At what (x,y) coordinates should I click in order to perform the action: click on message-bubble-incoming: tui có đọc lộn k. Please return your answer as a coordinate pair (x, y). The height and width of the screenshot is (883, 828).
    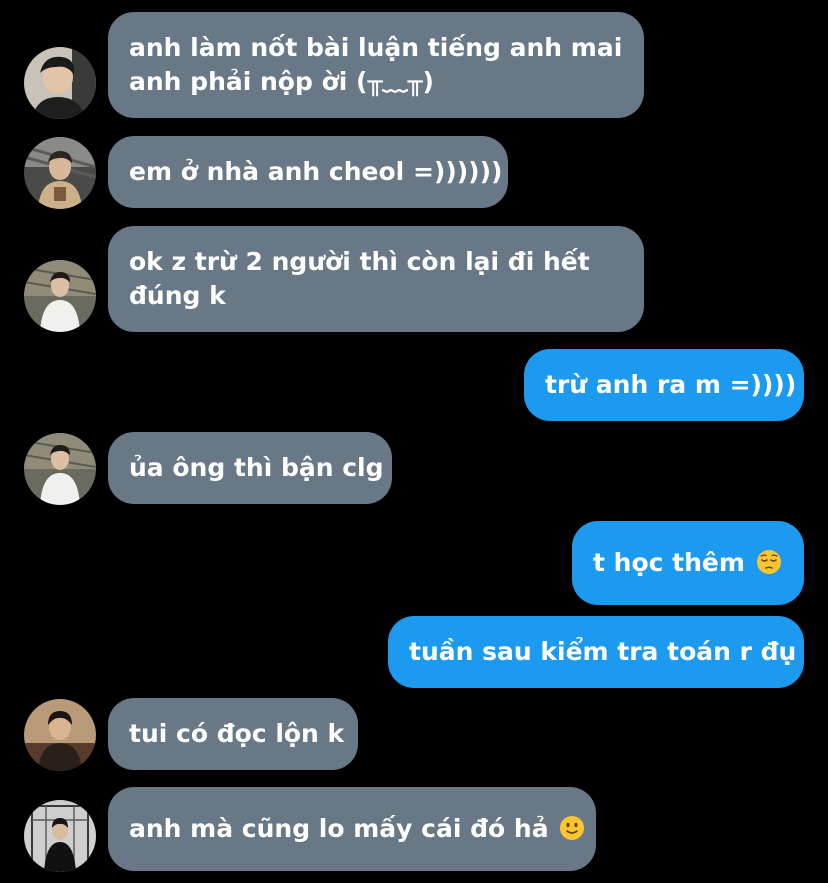
    Looking at the image, I should click on (233, 734).